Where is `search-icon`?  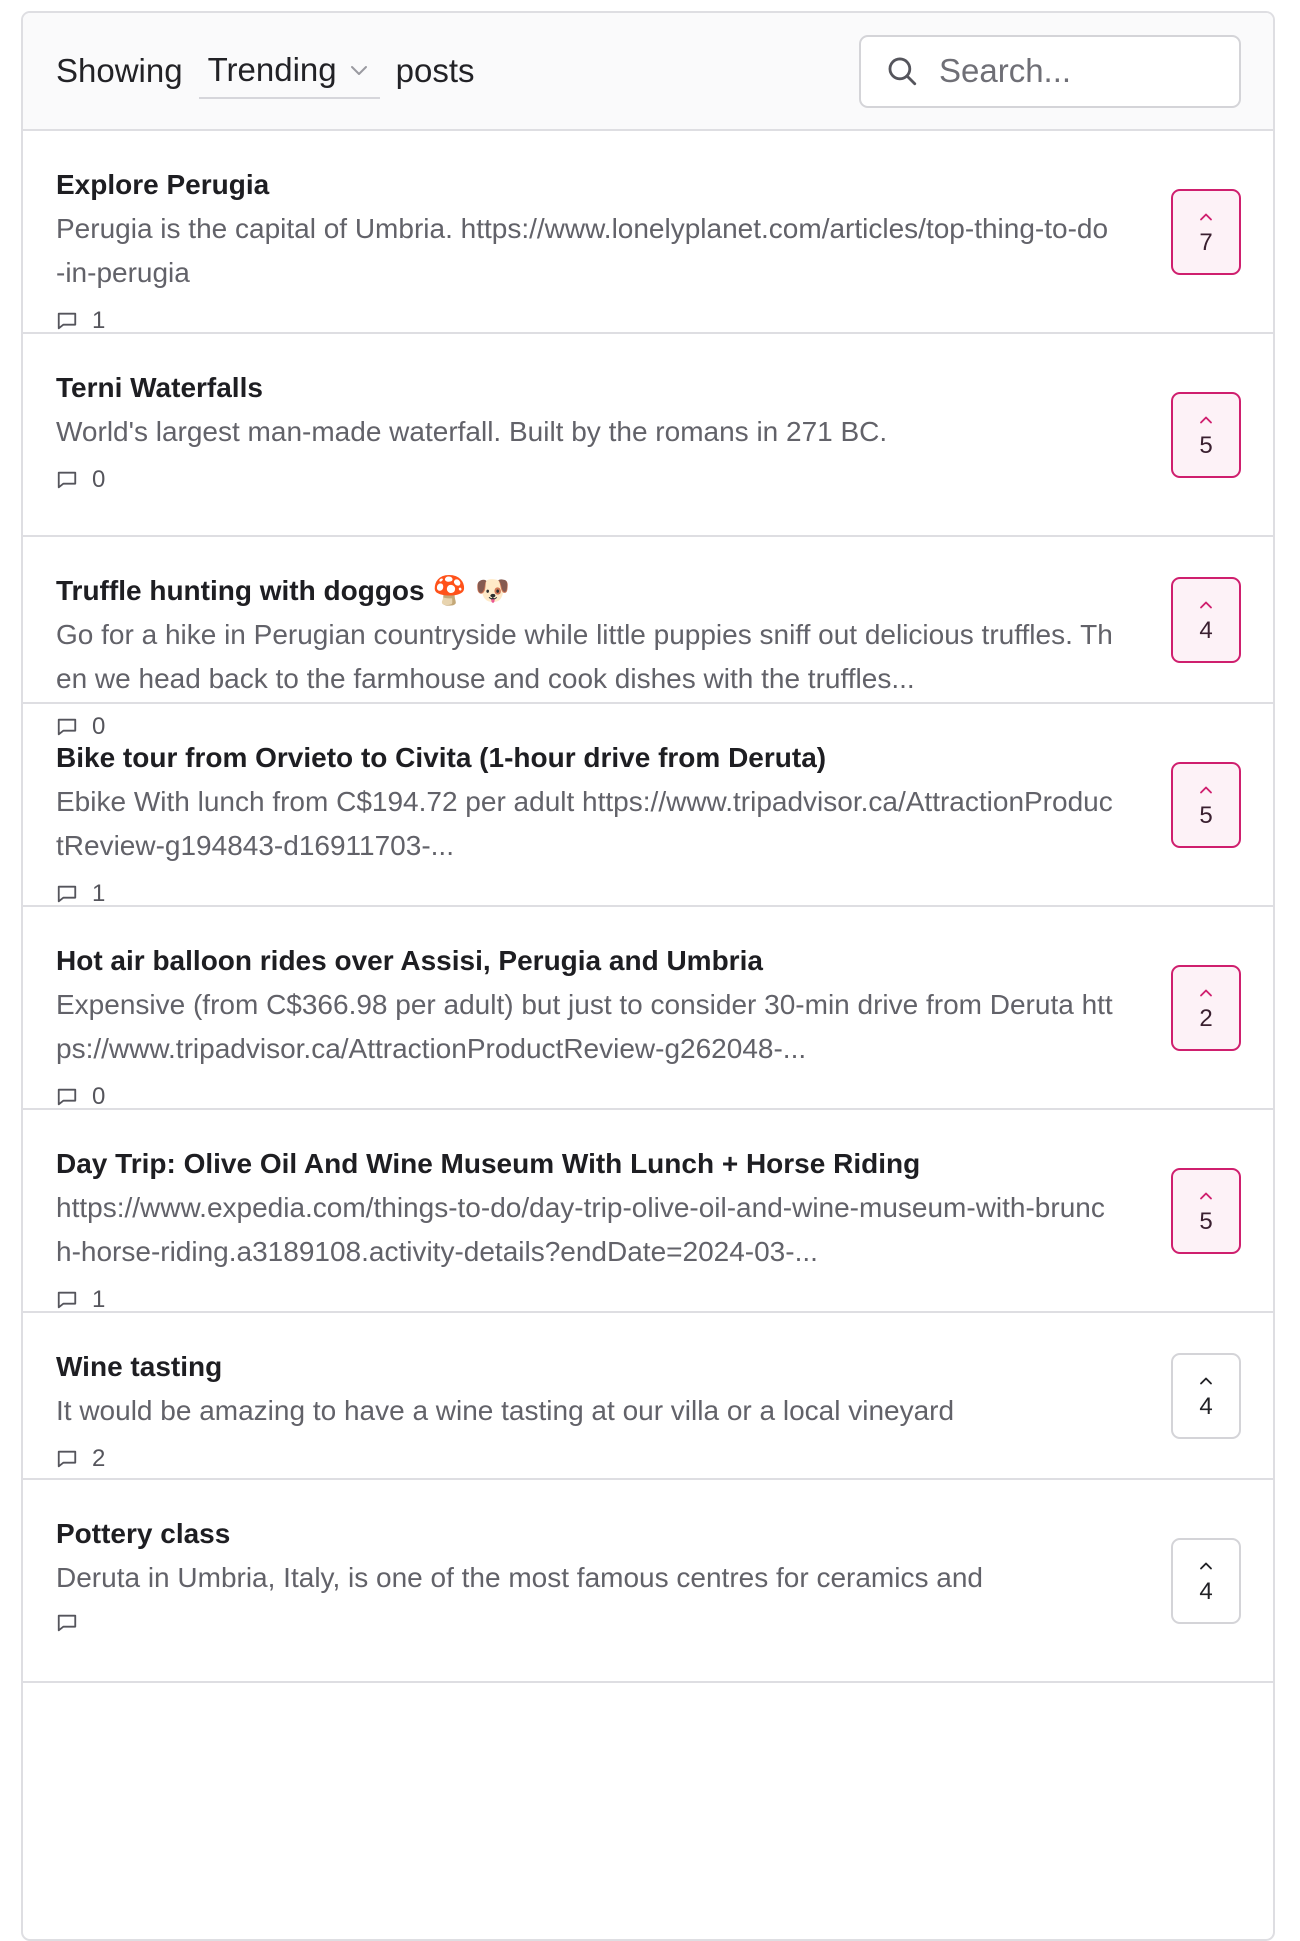 search-icon is located at coordinates (902, 71).